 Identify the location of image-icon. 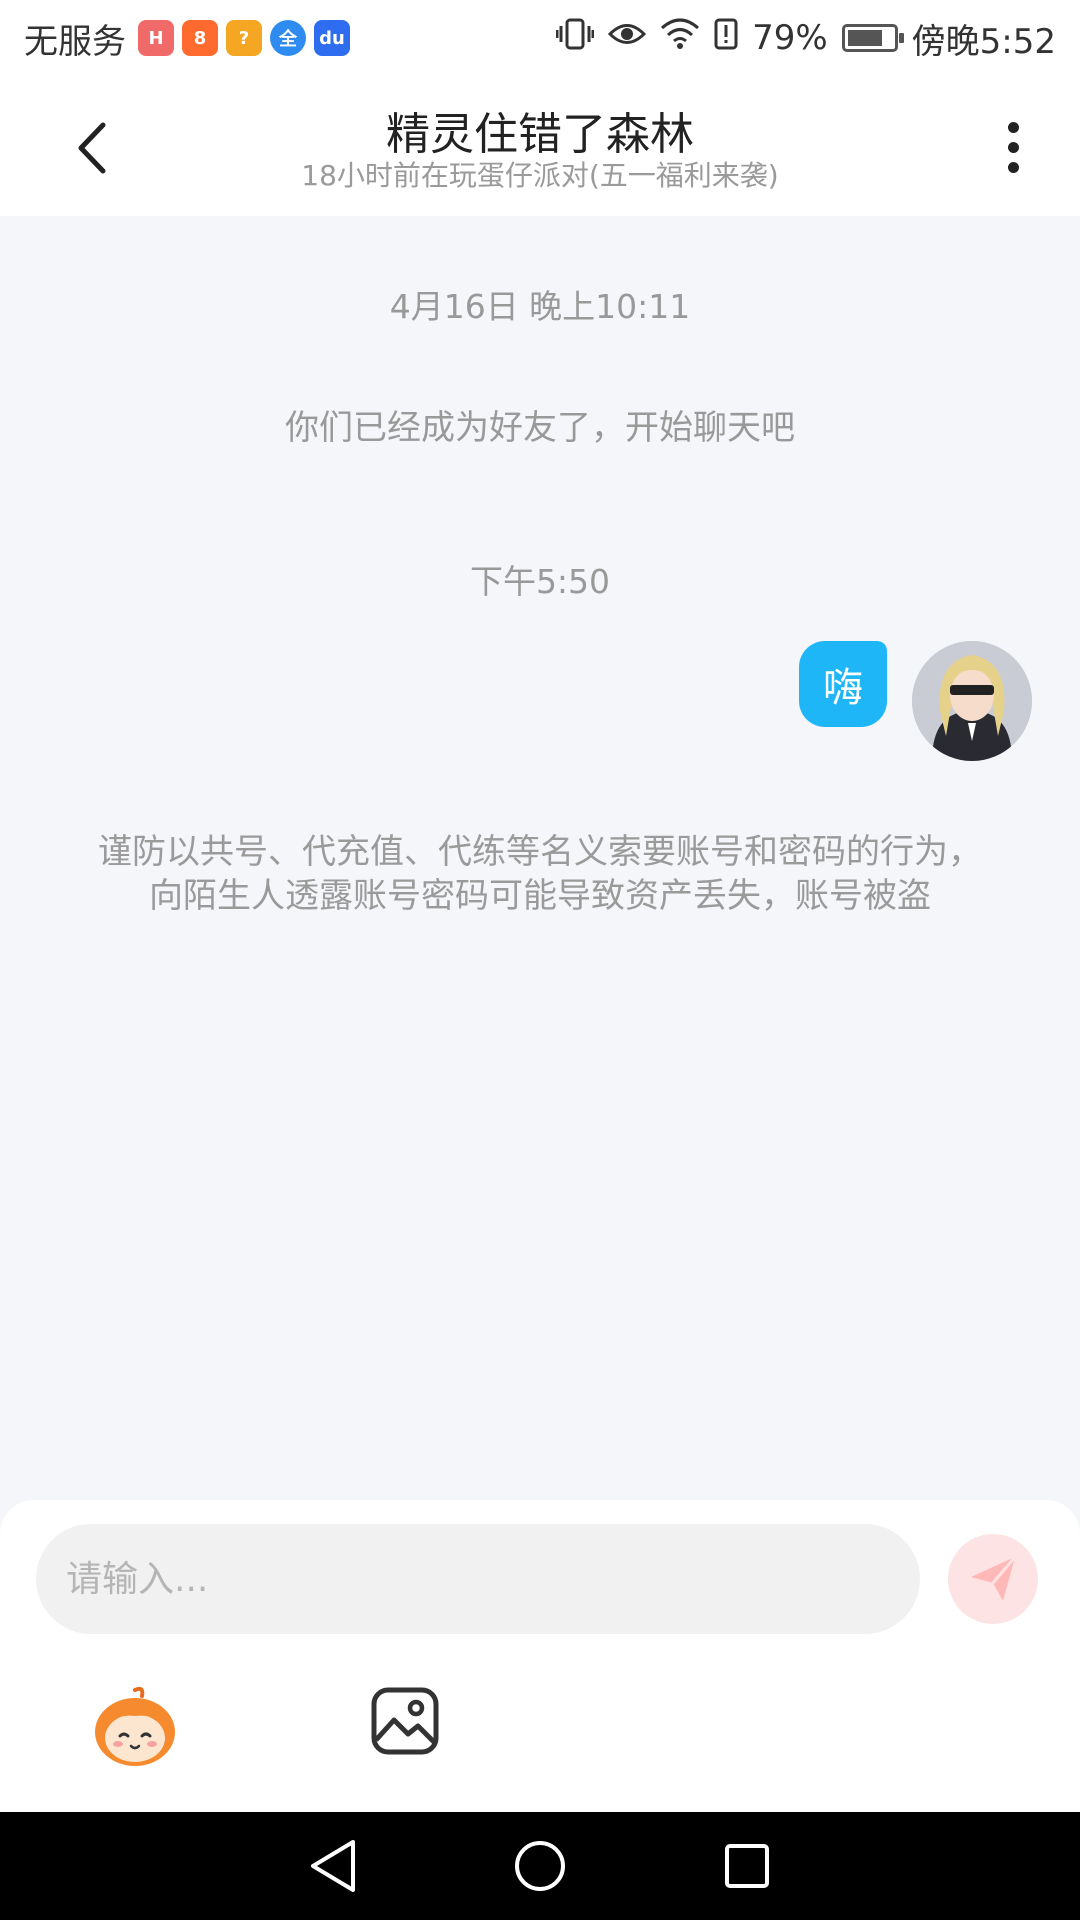
(405, 1721).